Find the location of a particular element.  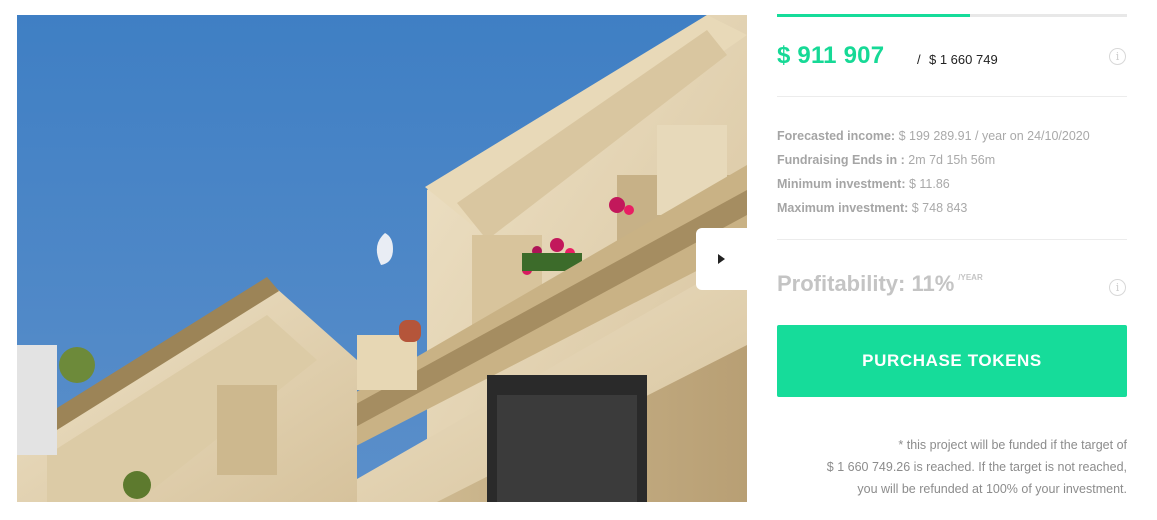

profitability-info-icon: i is located at coordinates (1117, 287).